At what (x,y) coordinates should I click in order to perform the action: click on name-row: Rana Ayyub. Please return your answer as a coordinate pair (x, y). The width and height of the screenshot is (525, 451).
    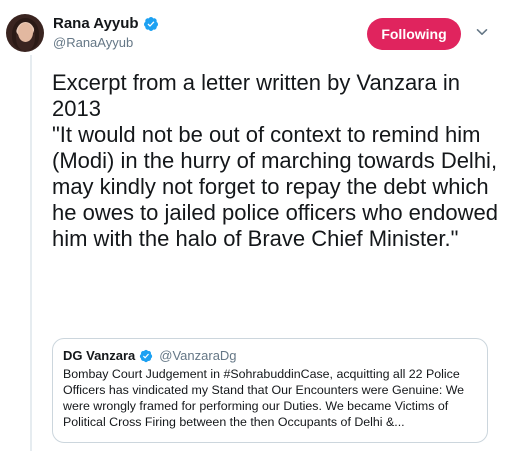
    Looking at the image, I should click on (106, 23).